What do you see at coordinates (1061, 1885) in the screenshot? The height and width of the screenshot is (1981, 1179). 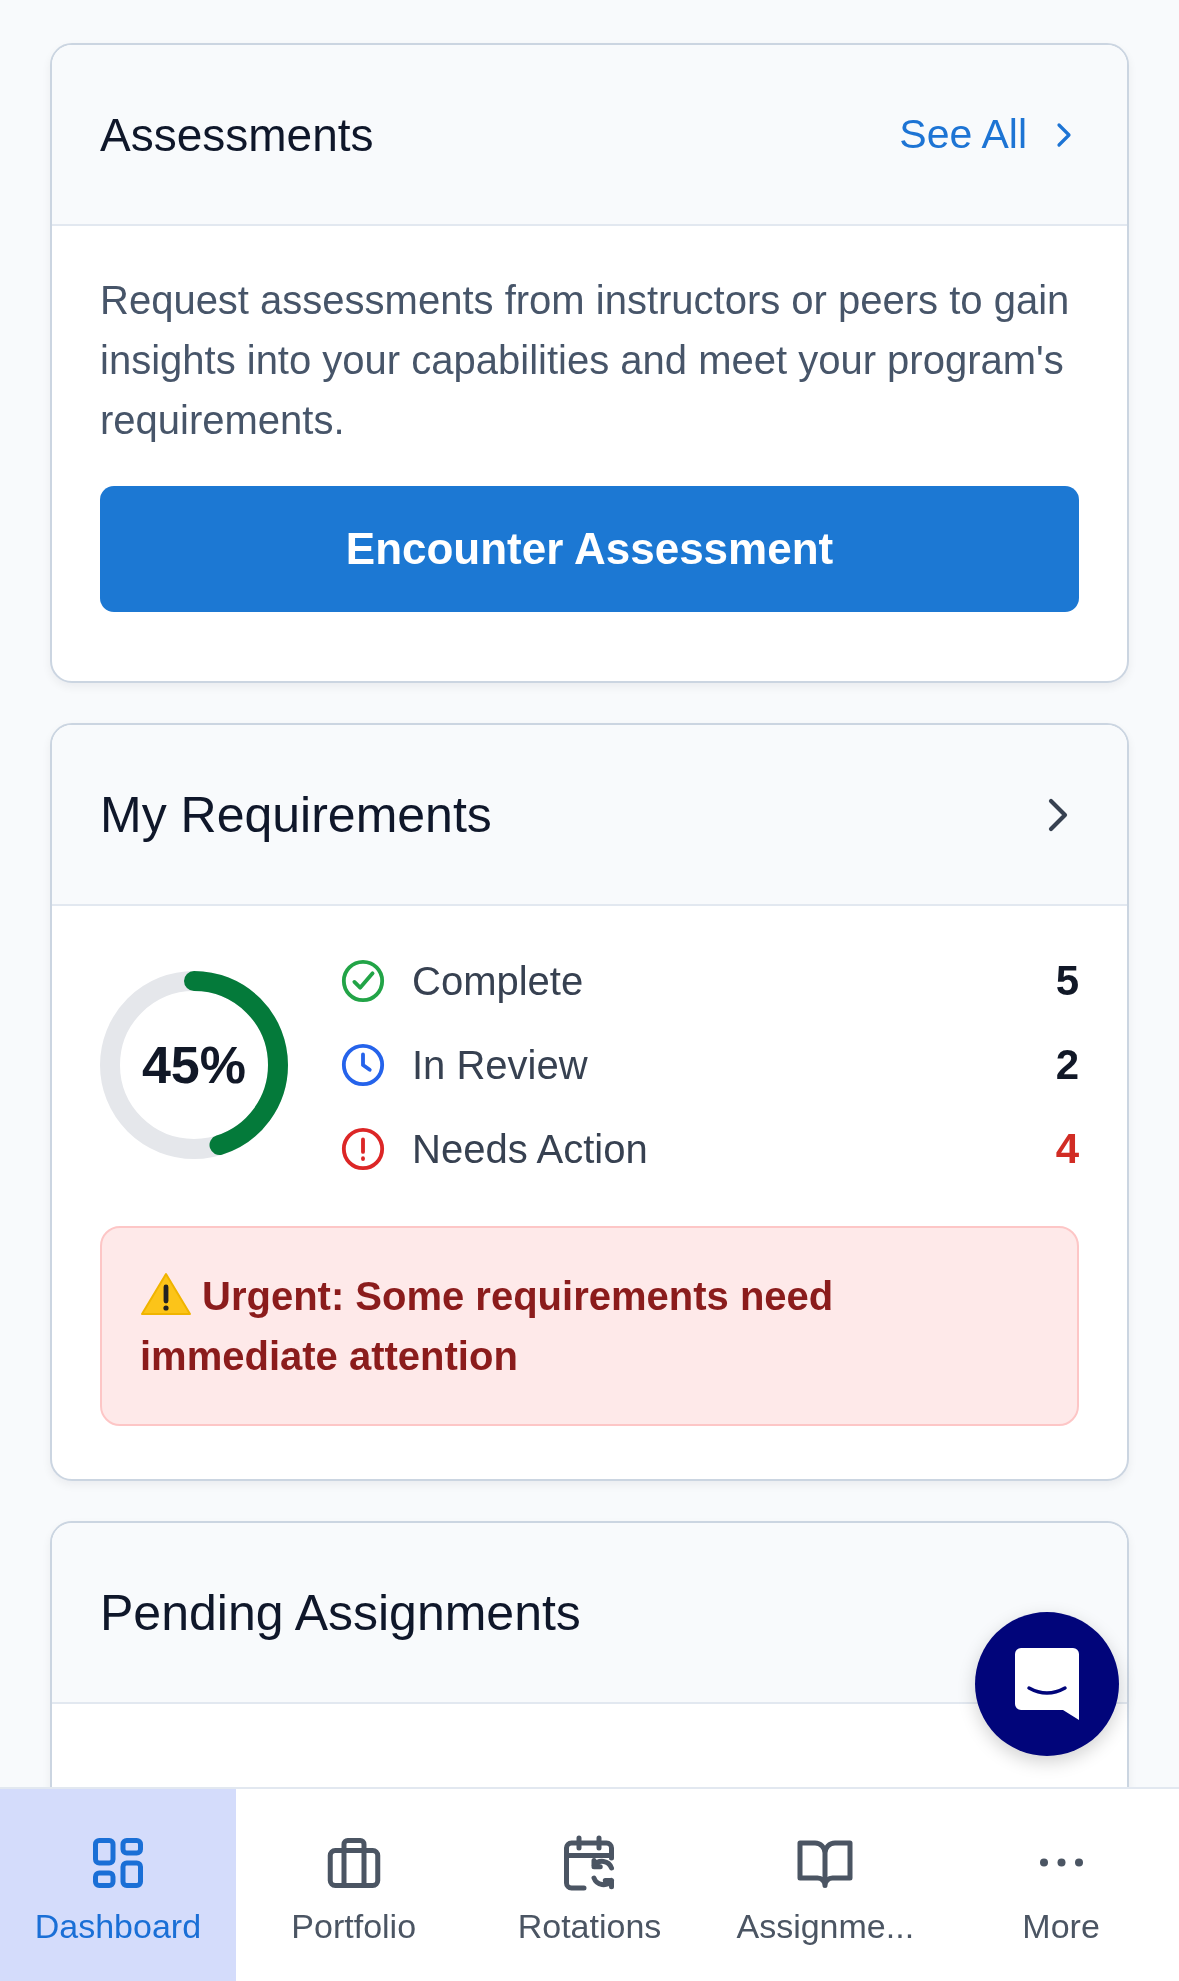 I see `nav-tab: More` at bounding box center [1061, 1885].